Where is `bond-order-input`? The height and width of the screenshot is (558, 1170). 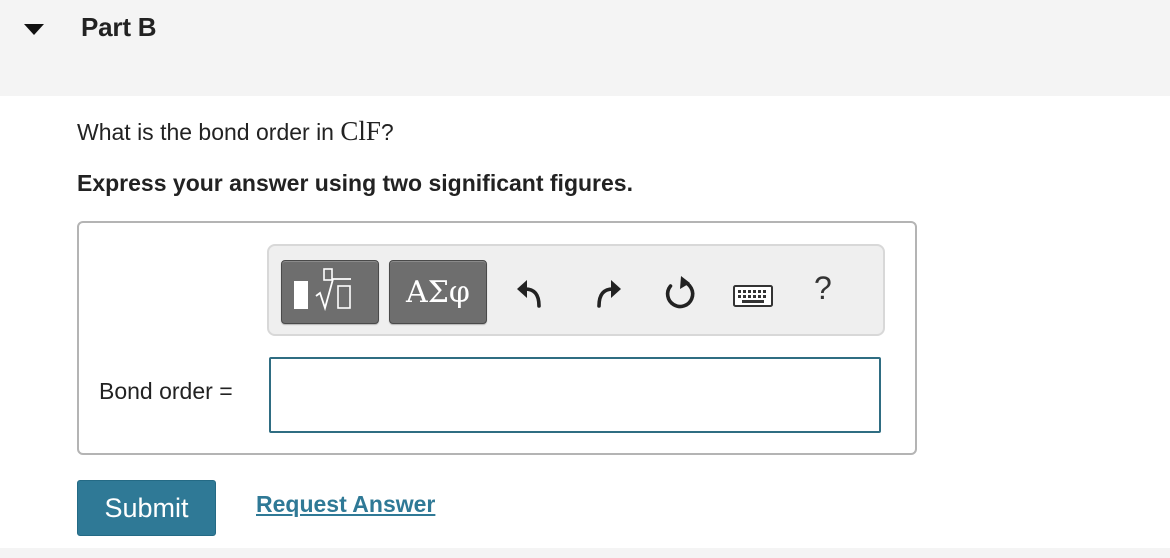
bond-order-input is located at coordinates (575, 395).